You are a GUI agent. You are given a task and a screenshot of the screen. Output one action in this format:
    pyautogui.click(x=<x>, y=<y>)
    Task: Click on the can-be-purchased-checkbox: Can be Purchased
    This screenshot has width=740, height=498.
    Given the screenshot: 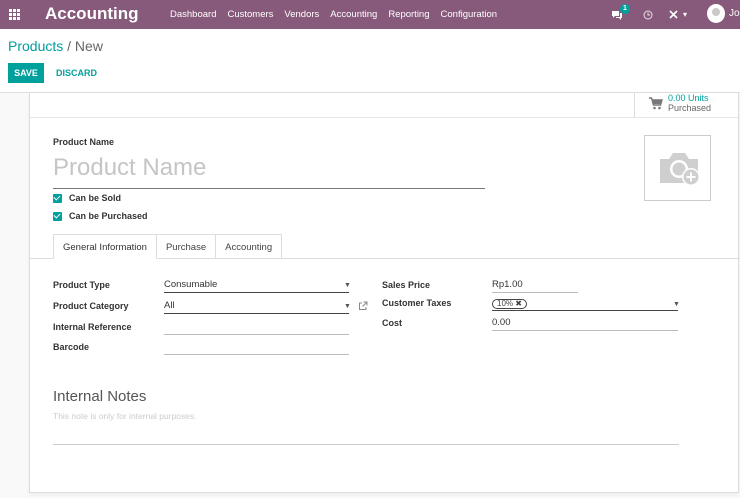 What is the action you would take?
    pyautogui.click(x=100, y=216)
    